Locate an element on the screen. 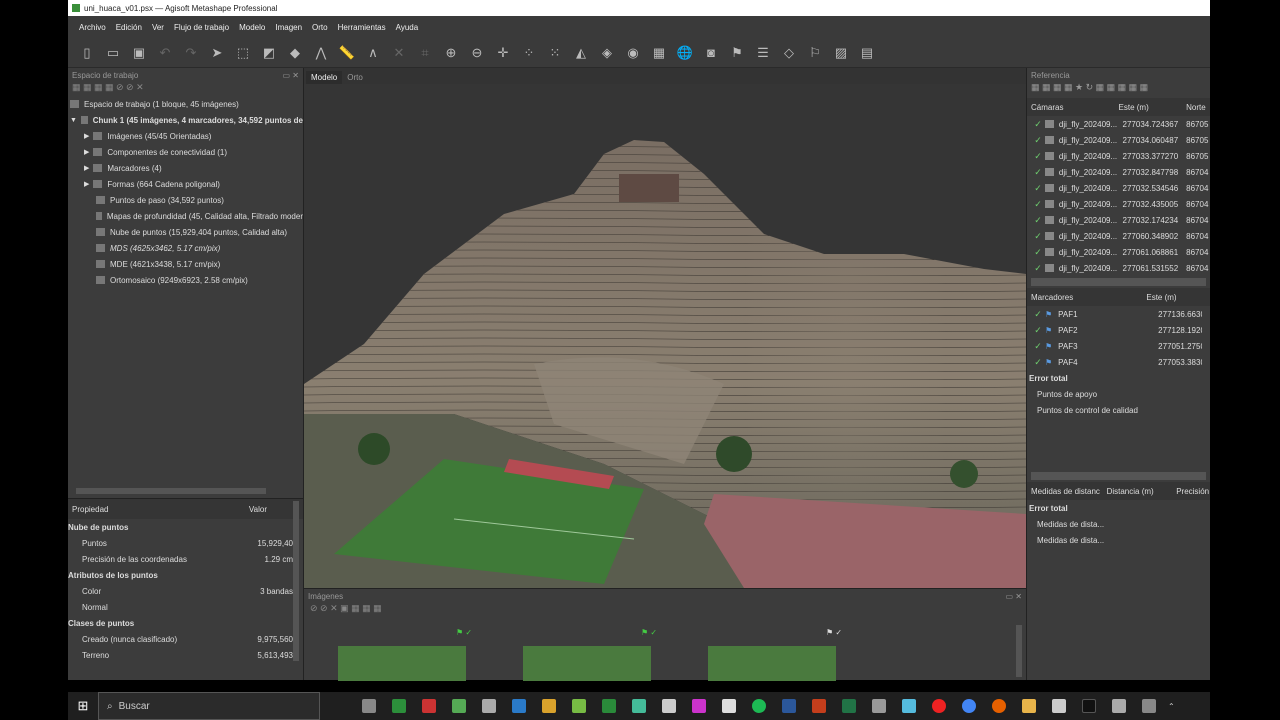  camera-row: ✓ dji_fly_202409... 277032.847798 86704 is located at coordinates (1118, 172).